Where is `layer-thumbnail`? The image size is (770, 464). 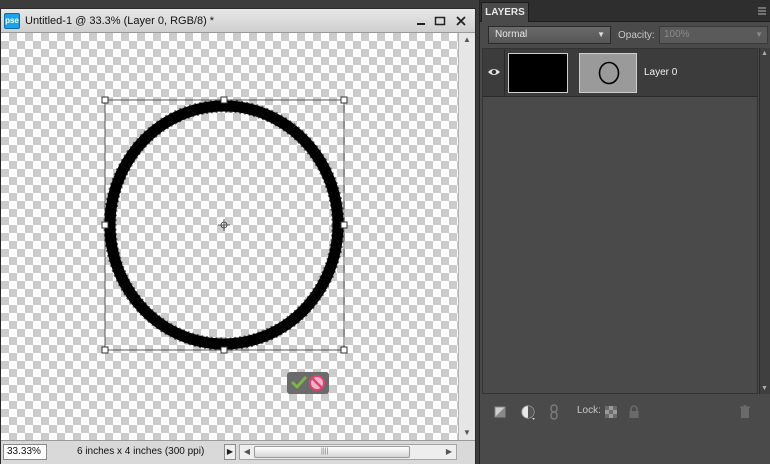 layer-thumbnail is located at coordinates (608, 73).